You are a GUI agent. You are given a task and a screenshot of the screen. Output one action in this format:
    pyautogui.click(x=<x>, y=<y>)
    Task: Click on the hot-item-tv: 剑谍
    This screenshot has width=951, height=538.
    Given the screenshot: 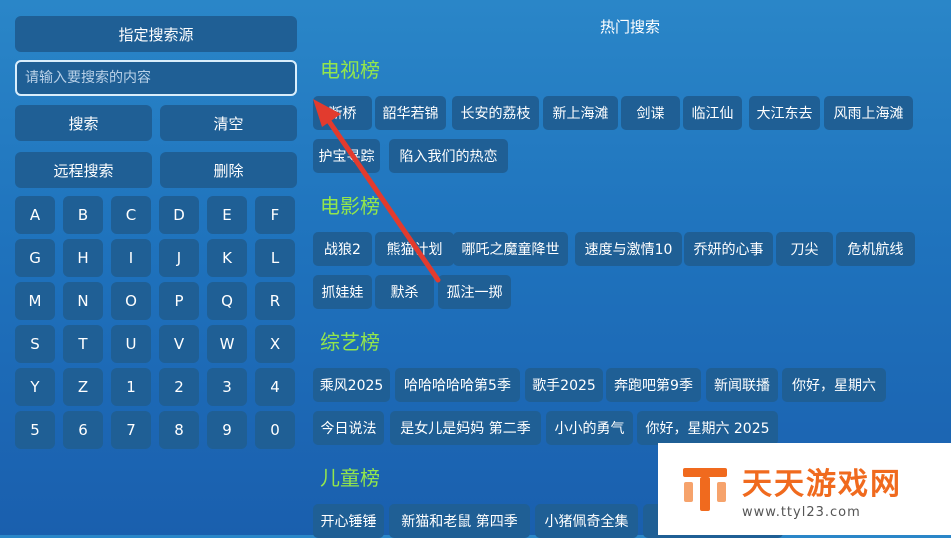 What is the action you would take?
    pyautogui.click(x=650, y=113)
    